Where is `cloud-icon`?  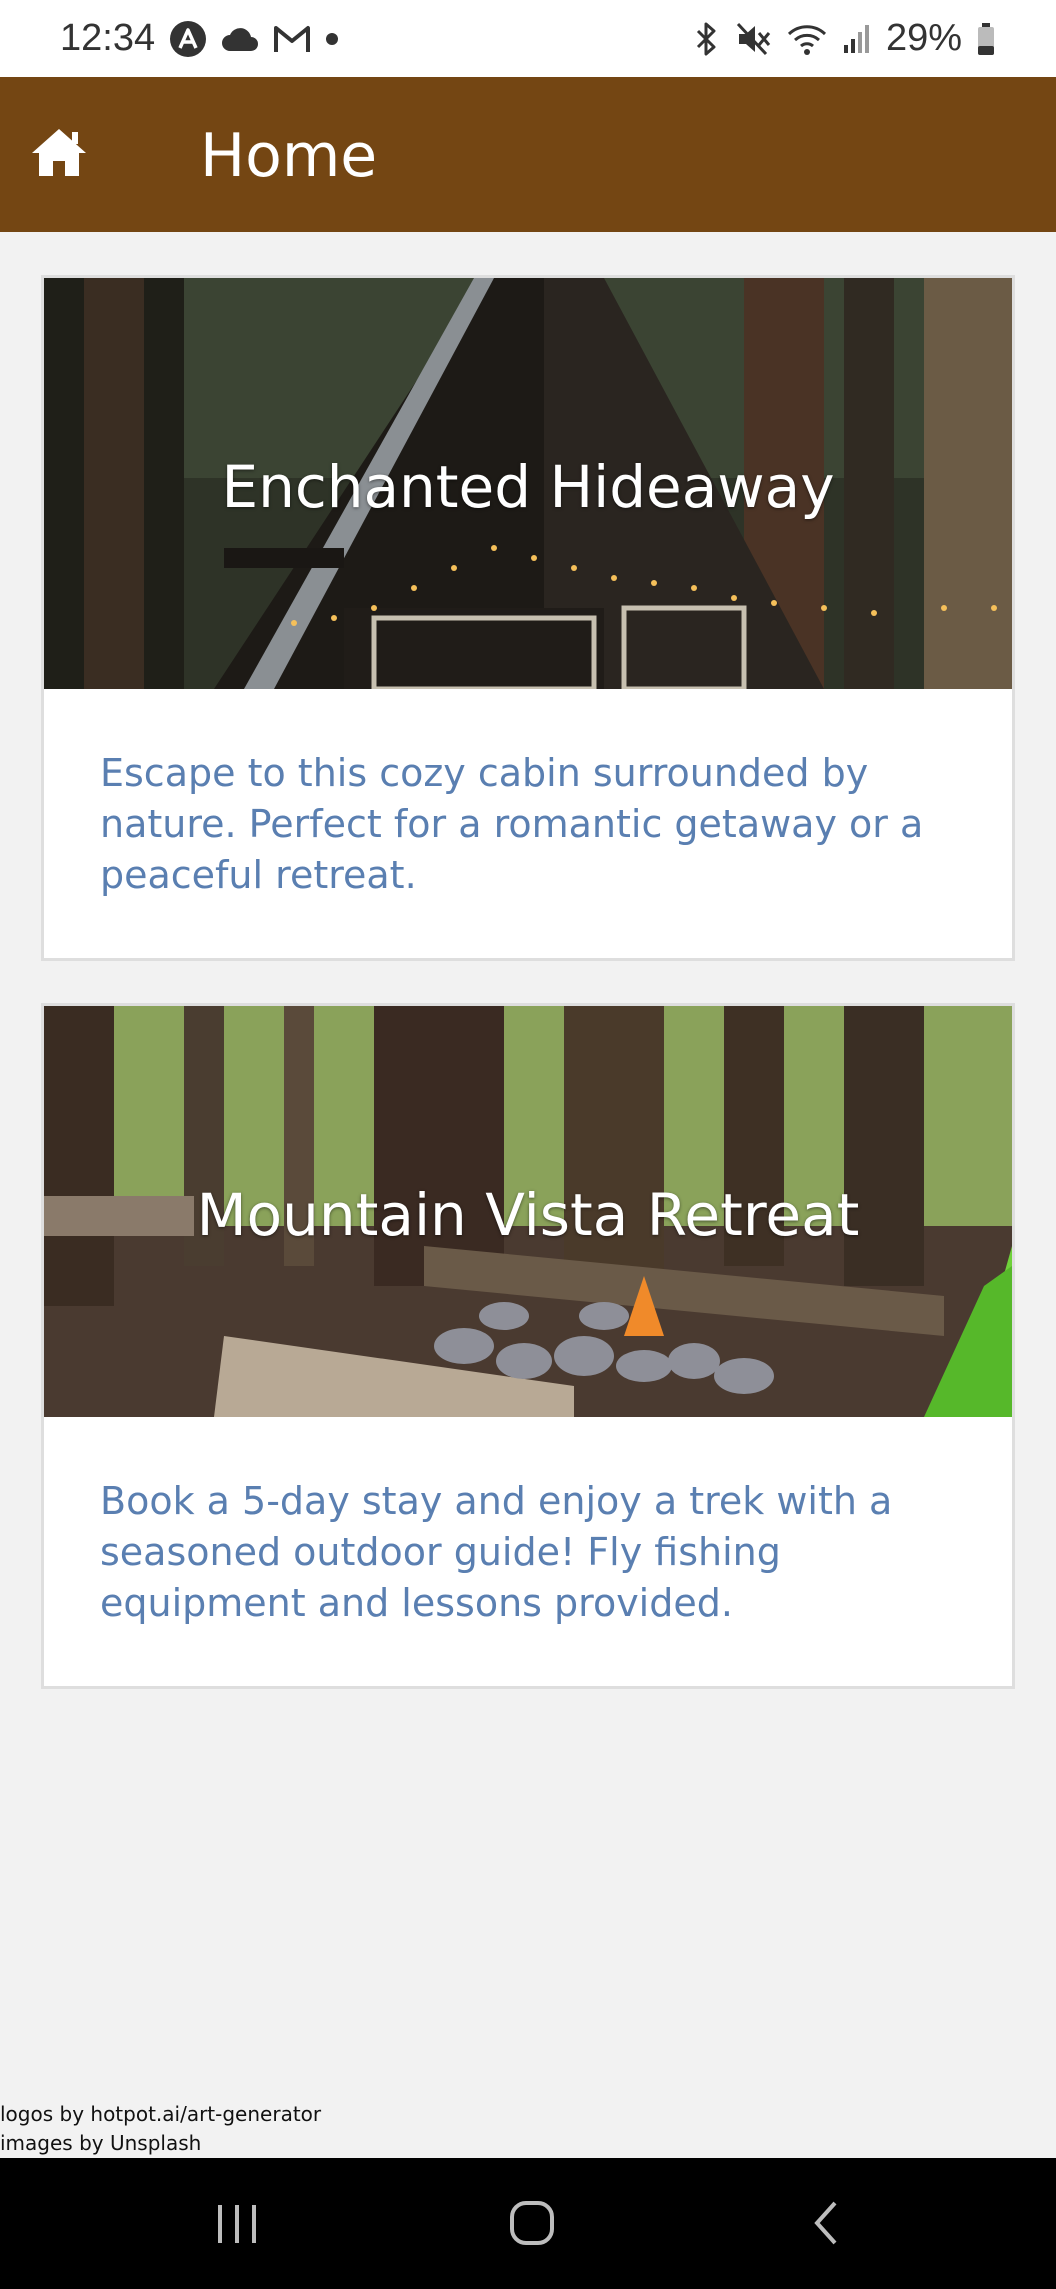
cloud-icon is located at coordinates (240, 39).